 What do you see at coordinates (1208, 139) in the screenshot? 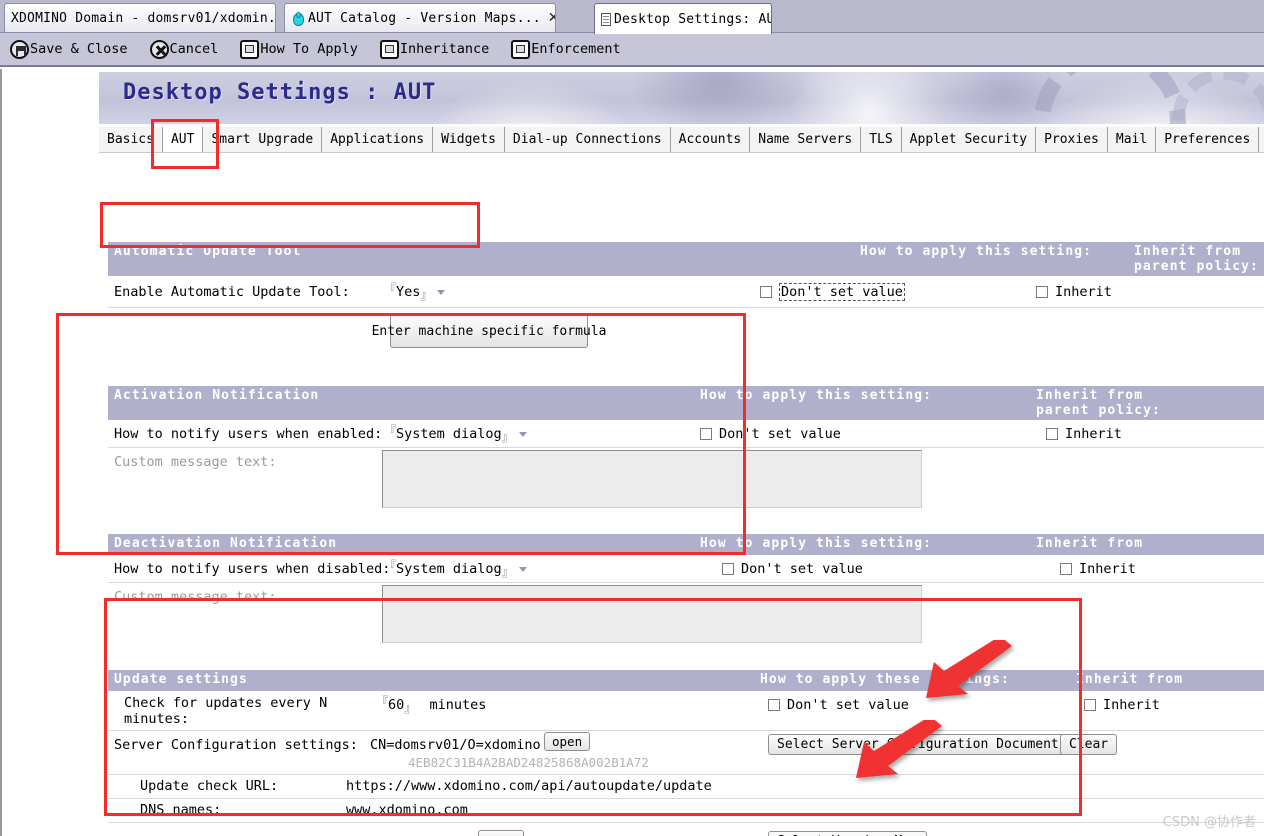
I see `form-tab-preferences: Preferences` at bounding box center [1208, 139].